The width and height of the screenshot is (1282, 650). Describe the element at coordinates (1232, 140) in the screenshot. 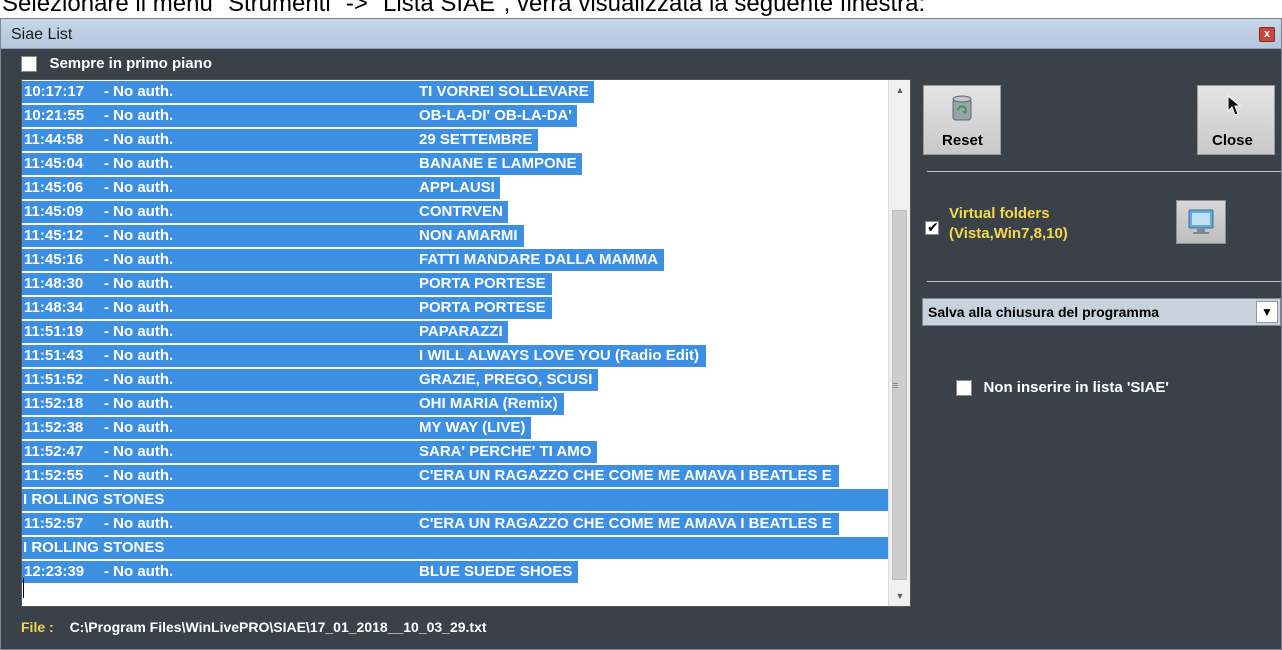

I see `close-button-label: Close` at that location.